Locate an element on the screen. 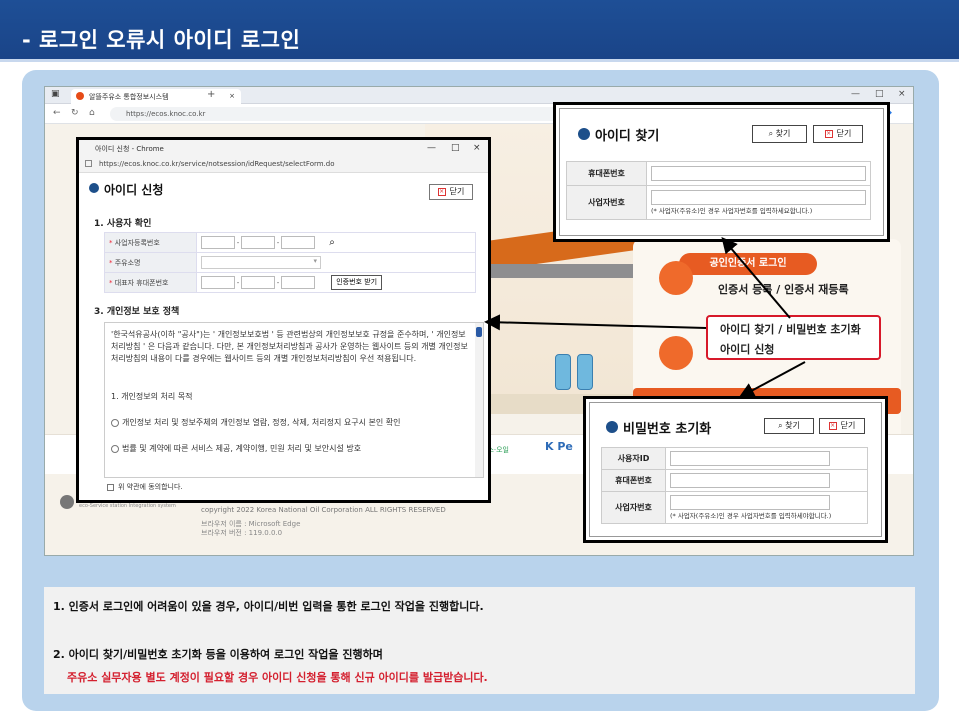  partner-logo: K Pe is located at coordinates (559, 446).